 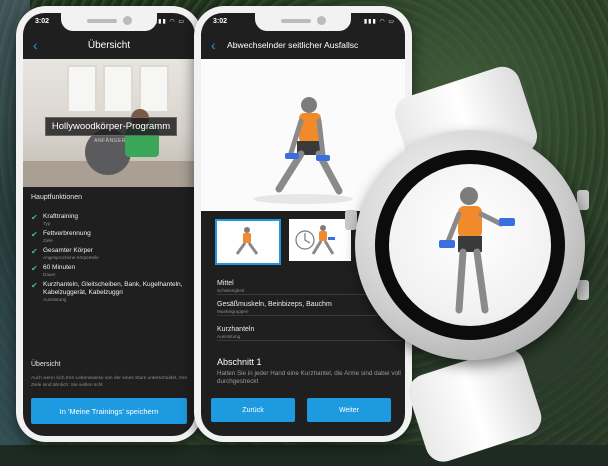 I want to click on back-chevron-icon: ‹, so click(x=213, y=45).